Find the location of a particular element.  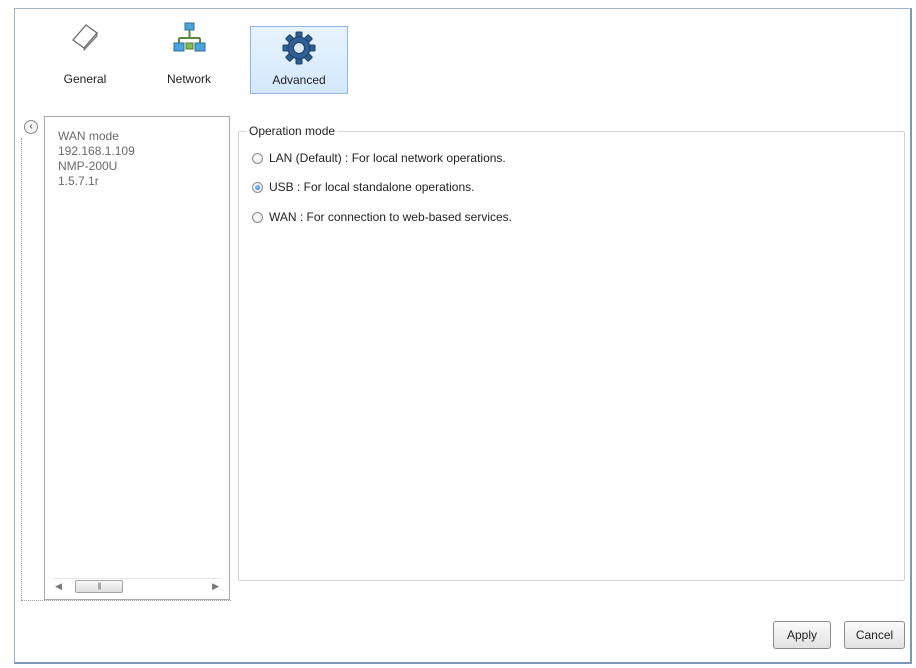

operation-mode-title: Operation mode is located at coordinates (292, 131).